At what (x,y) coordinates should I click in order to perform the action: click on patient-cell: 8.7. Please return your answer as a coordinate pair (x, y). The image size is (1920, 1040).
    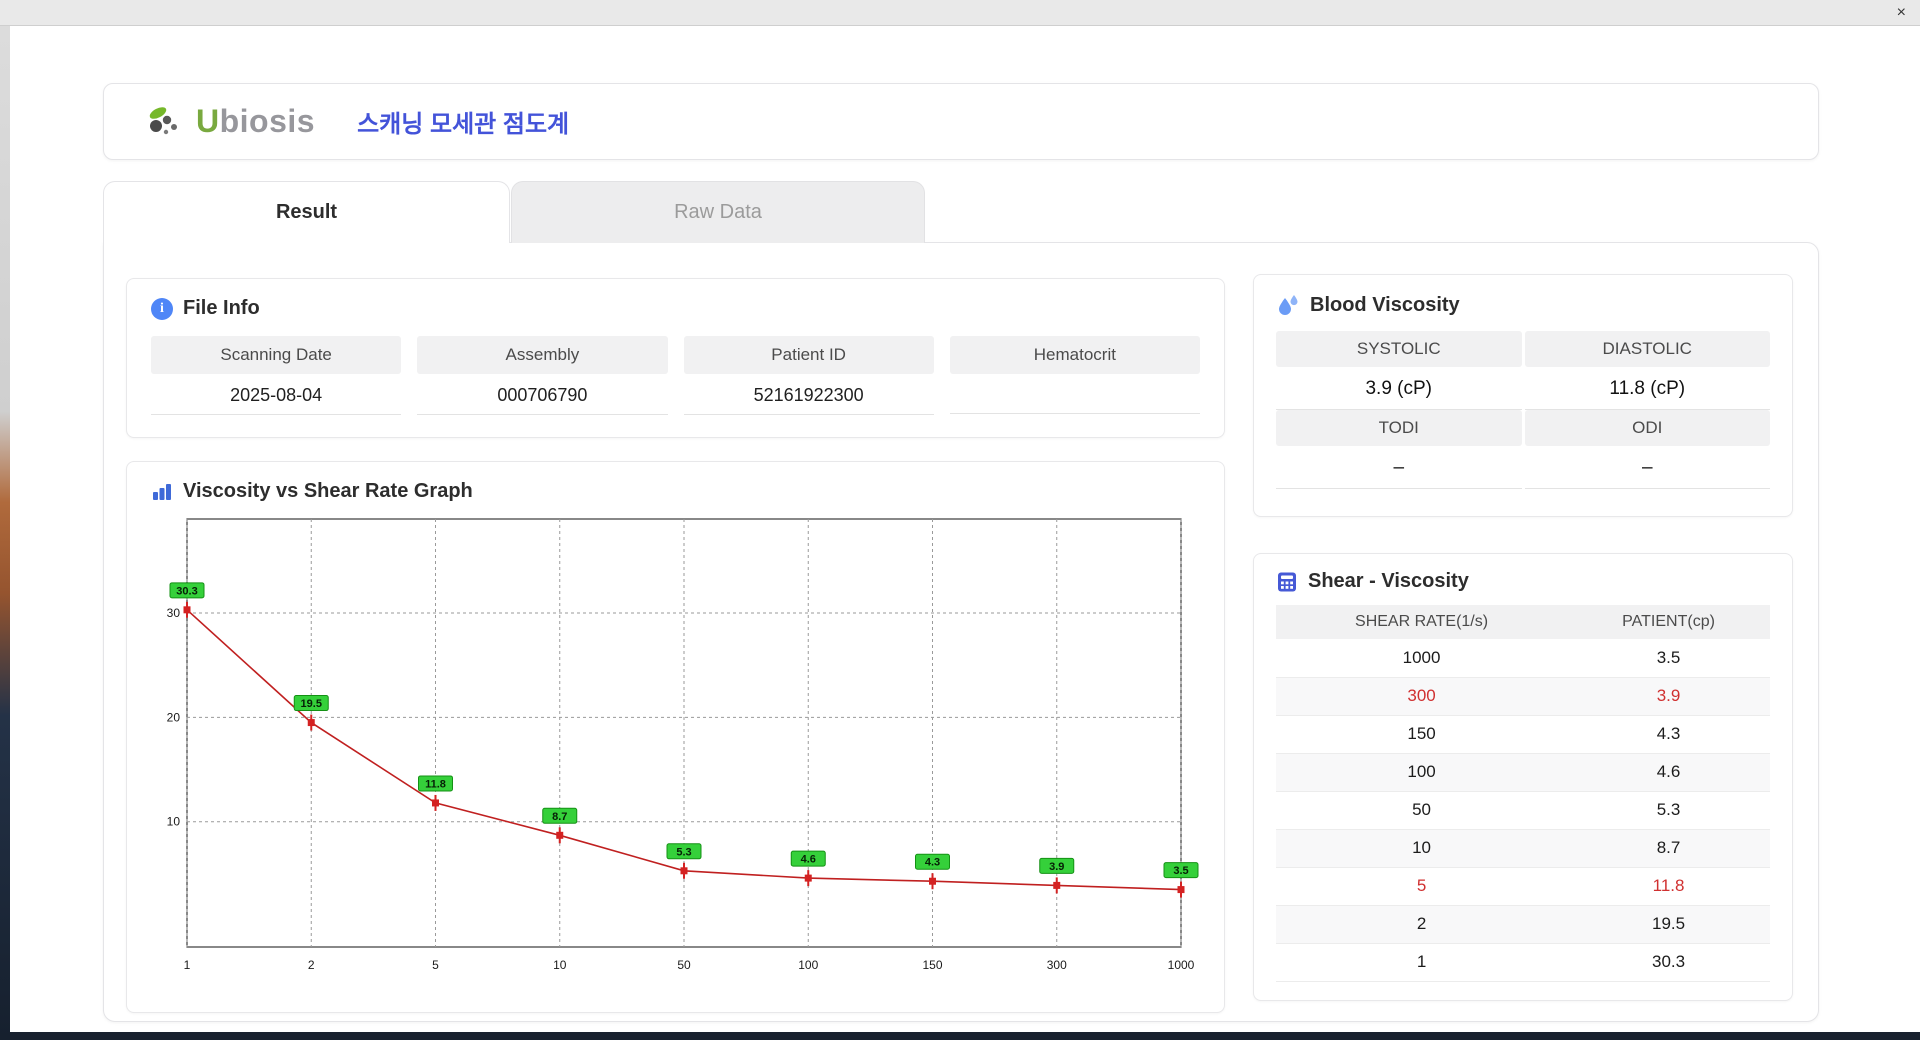
    Looking at the image, I should click on (1668, 848).